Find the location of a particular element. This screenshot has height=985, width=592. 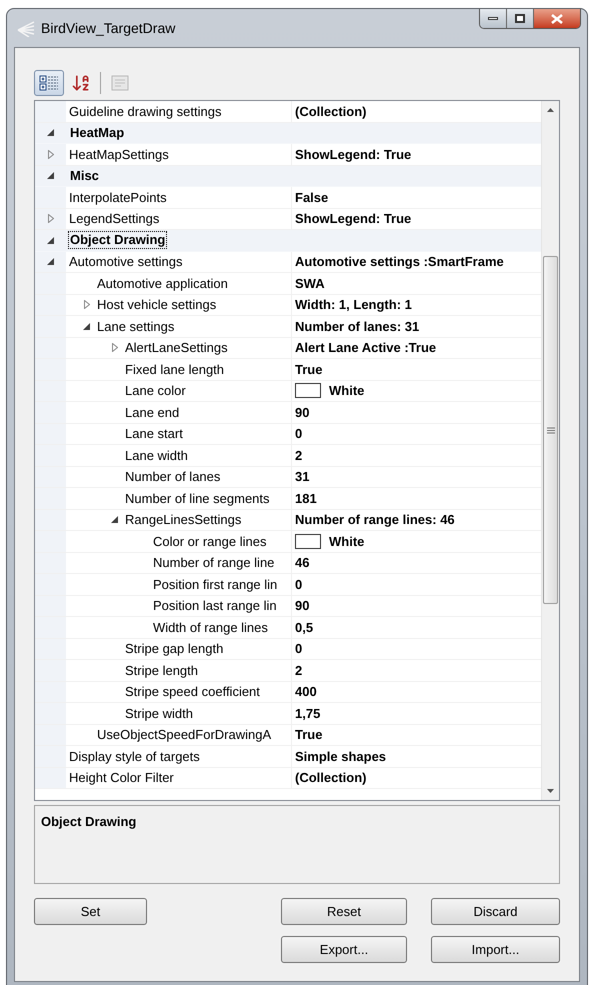

close-icon is located at coordinates (557, 19).